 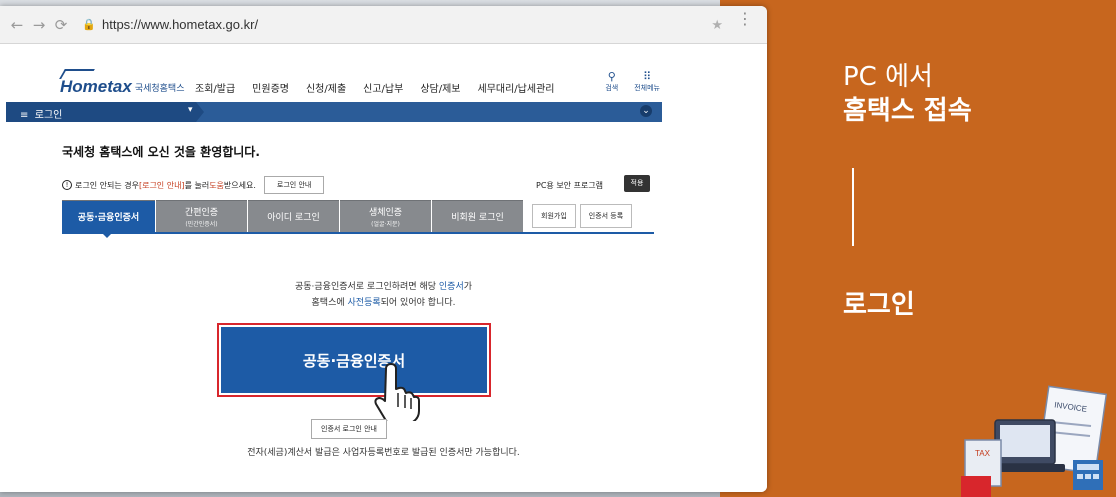 I want to click on forward-arrow-icon: →, so click(x=39, y=25).